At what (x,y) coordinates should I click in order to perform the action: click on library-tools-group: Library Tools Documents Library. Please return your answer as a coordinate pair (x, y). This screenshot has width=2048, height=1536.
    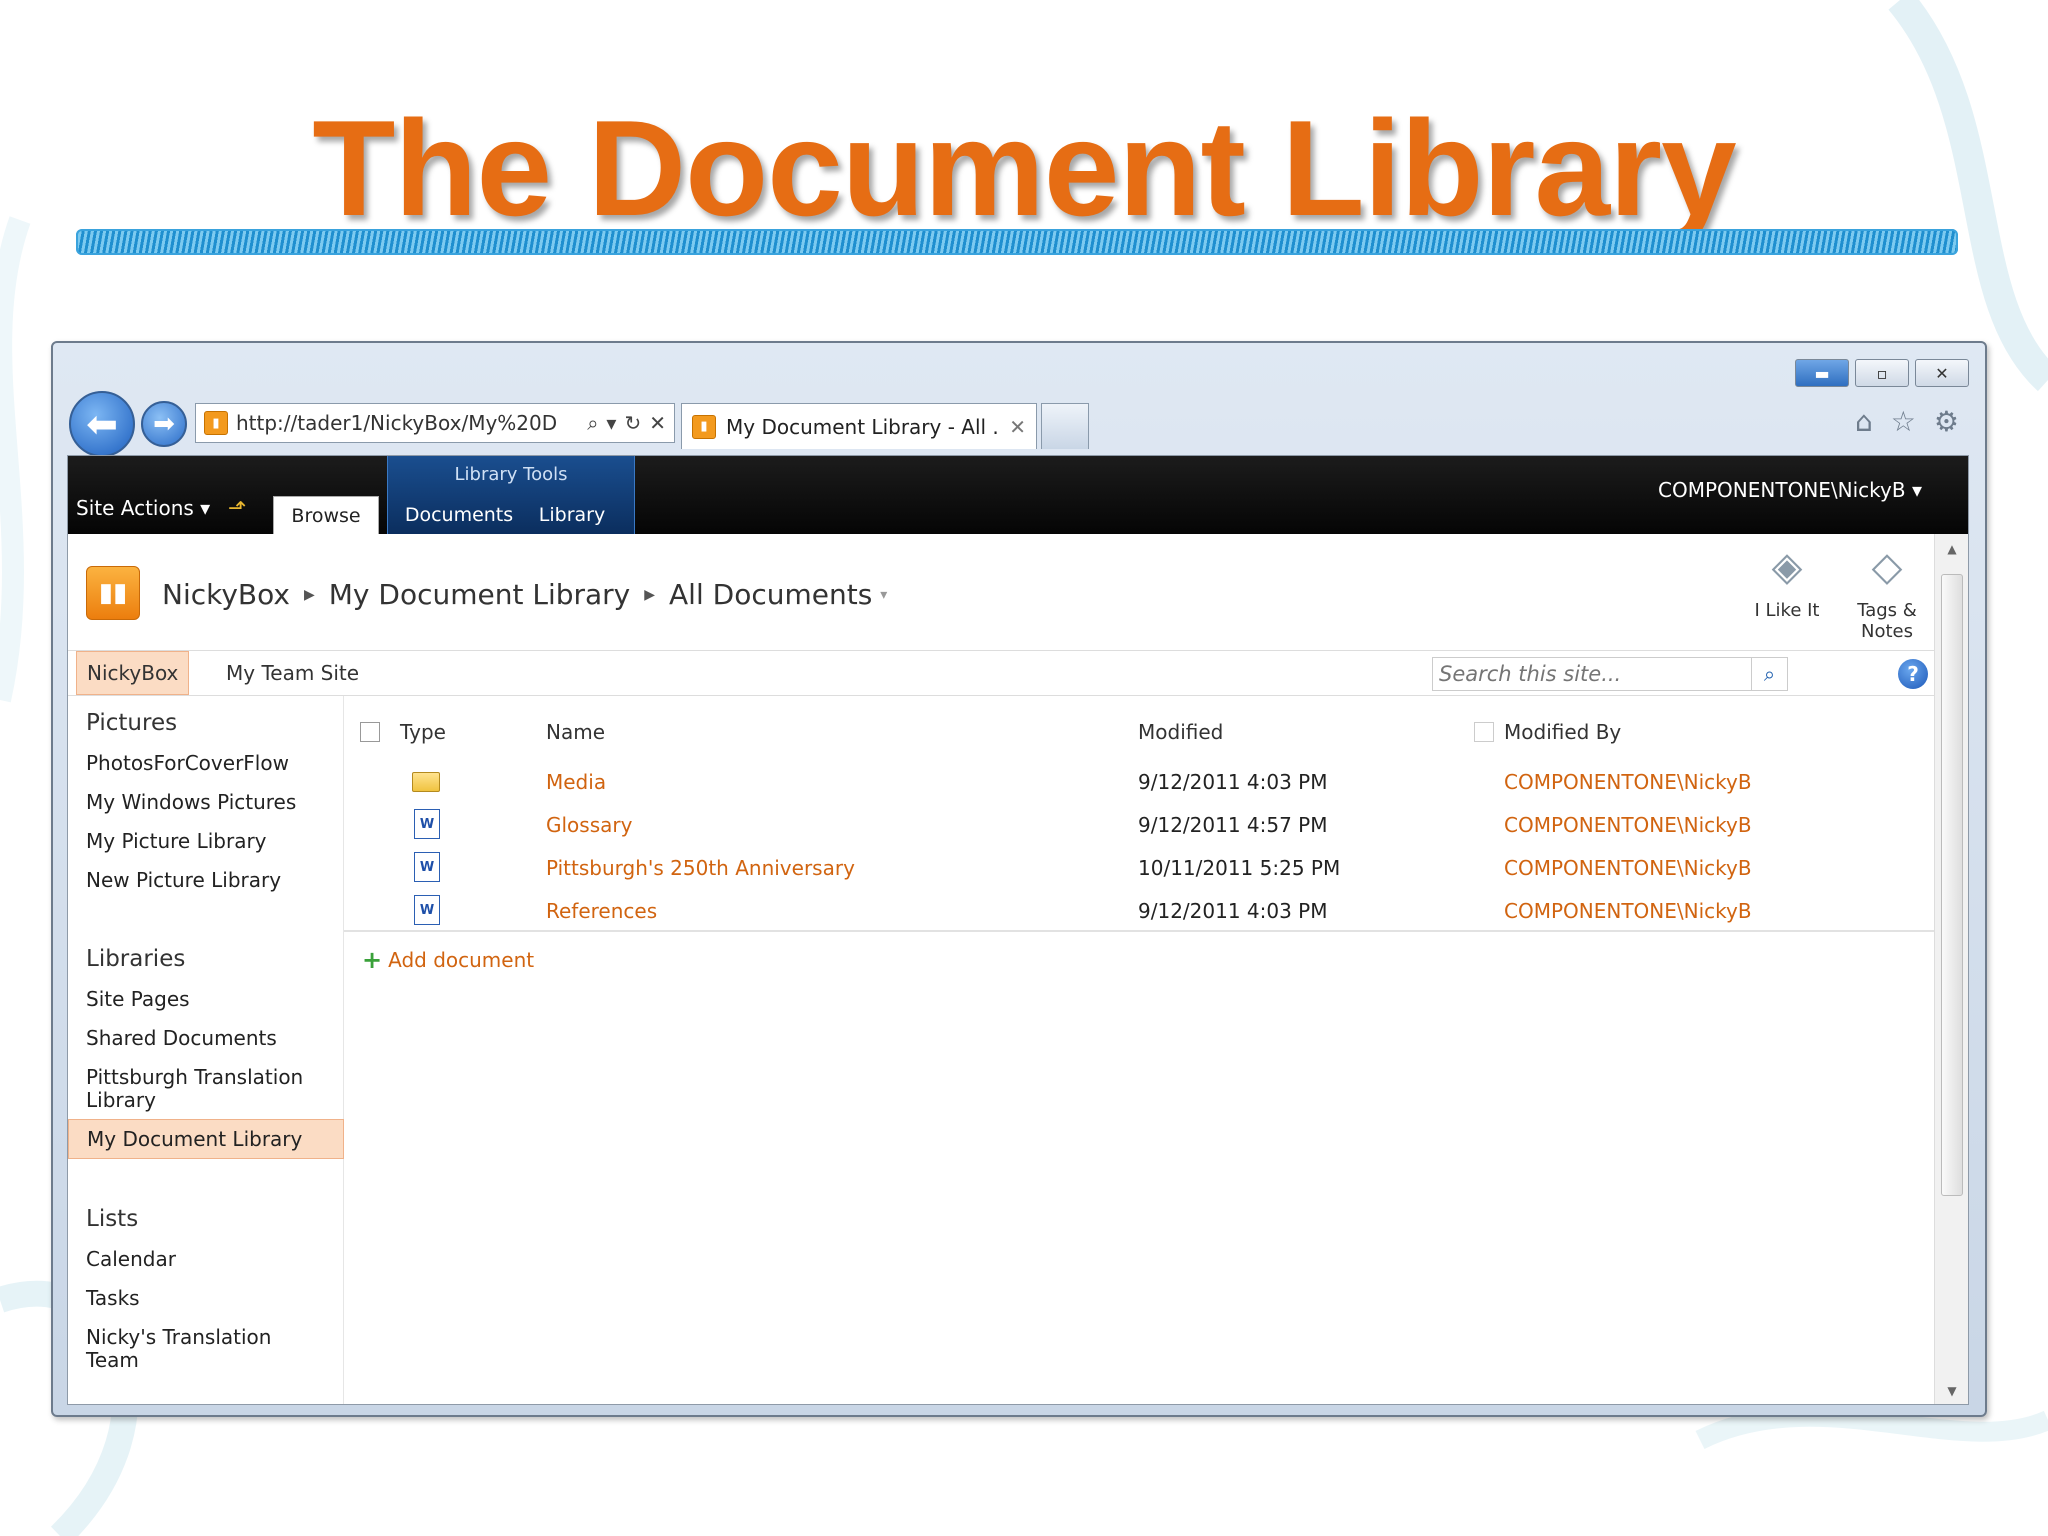
    Looking at the image, I should click on (511, 495).